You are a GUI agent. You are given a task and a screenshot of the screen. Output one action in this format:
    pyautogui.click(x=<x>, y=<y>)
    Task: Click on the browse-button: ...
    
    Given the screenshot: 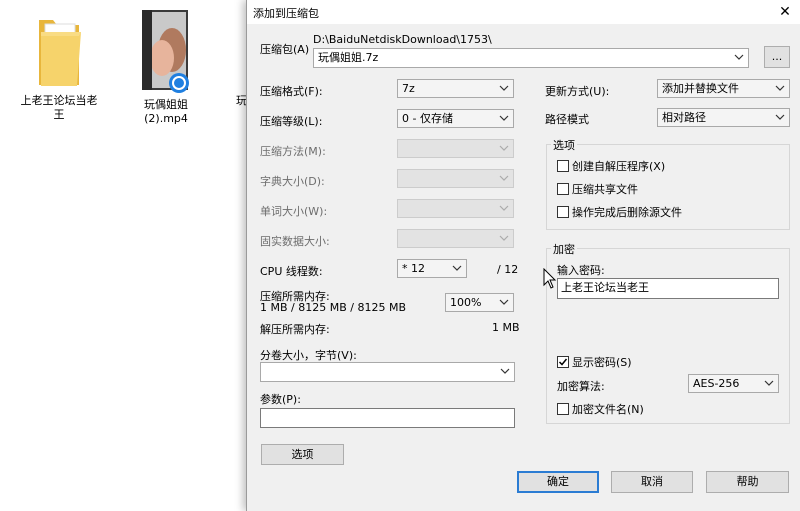 What is the action you would take?
    pyautogui.click(x=777, y=57)
    